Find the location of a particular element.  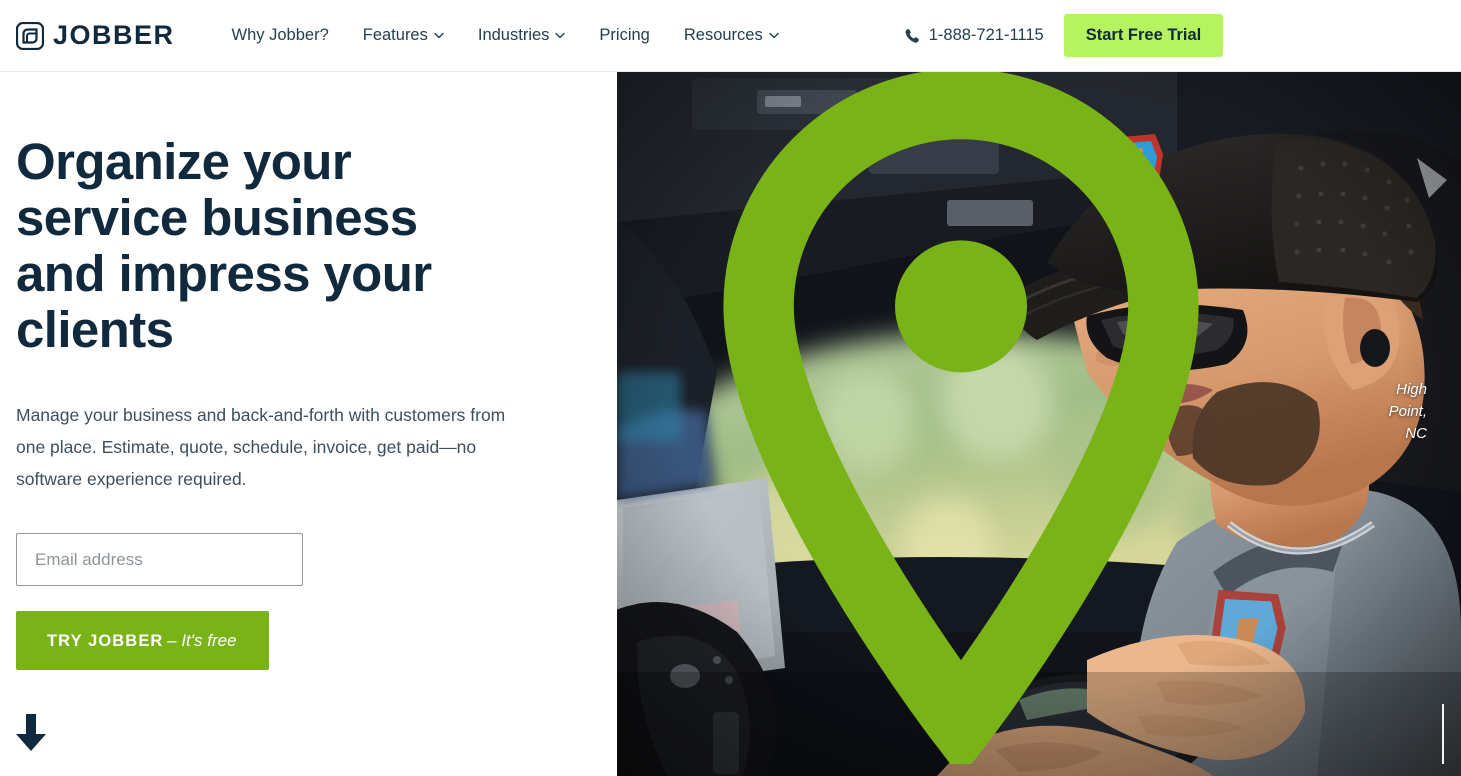

nav-item-label: Features is located at coordinates (395, 35).